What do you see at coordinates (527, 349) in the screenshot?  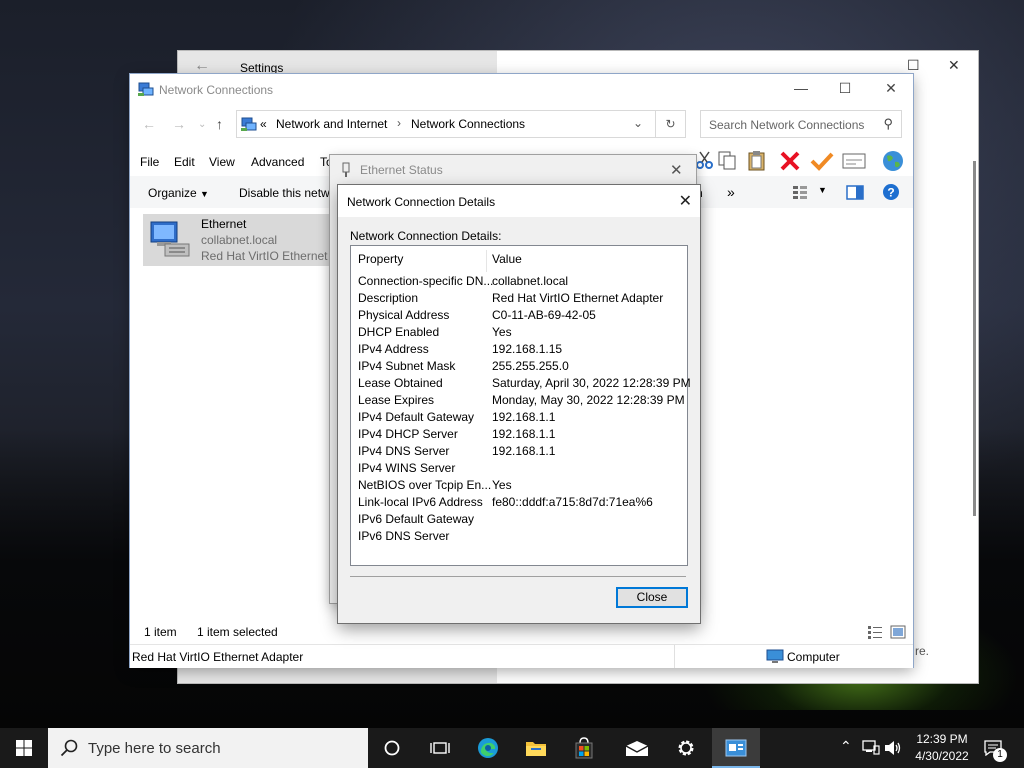 I see `details-value: 192.168.1.15` at bounding box center [527, 349].